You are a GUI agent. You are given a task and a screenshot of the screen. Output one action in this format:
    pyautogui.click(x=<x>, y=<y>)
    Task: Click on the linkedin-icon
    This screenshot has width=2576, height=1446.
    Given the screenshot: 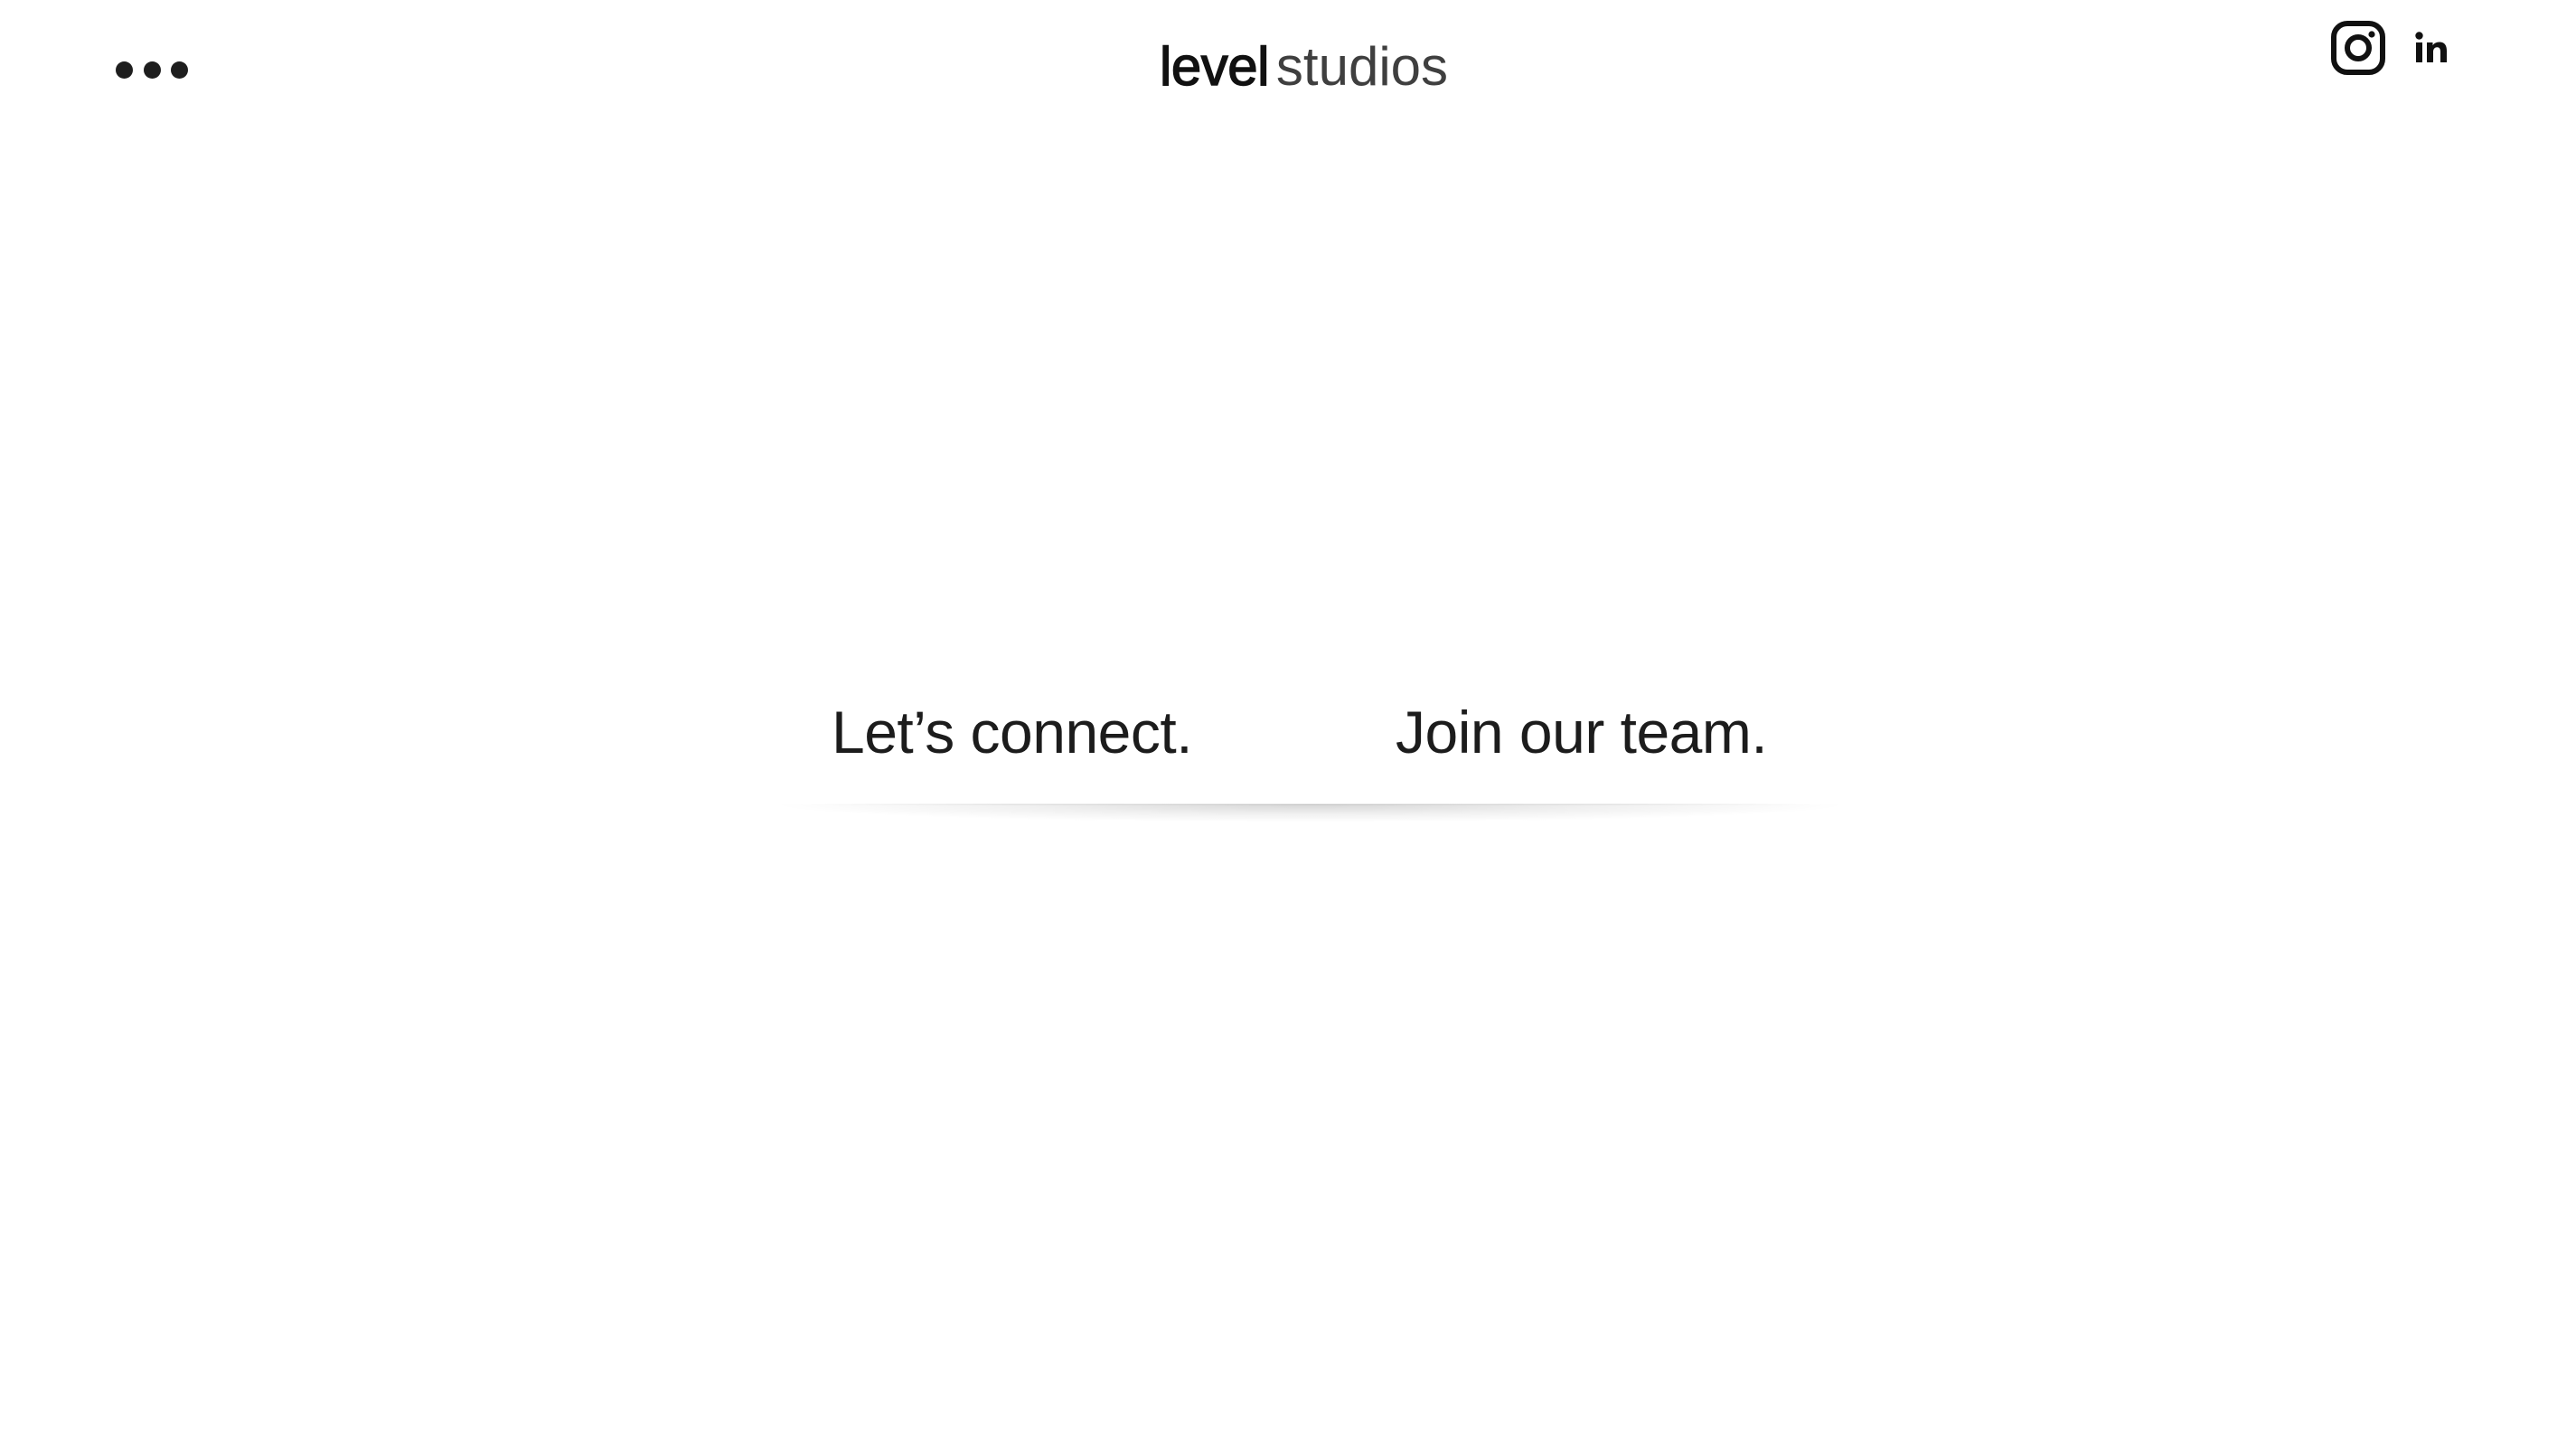 What is the action you would take?
    pyautogui.click(x=2431, y=50)
    